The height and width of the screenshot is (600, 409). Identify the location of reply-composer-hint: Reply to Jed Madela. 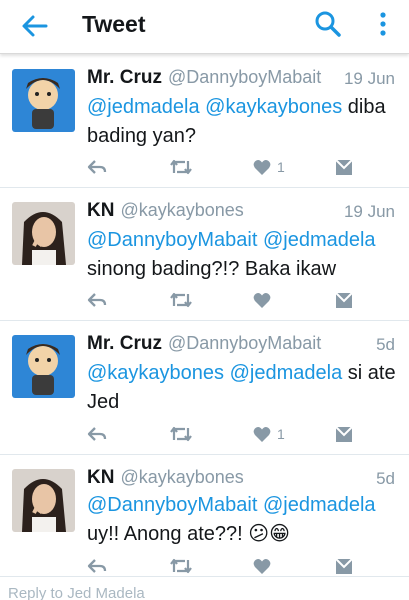
(204, 592).